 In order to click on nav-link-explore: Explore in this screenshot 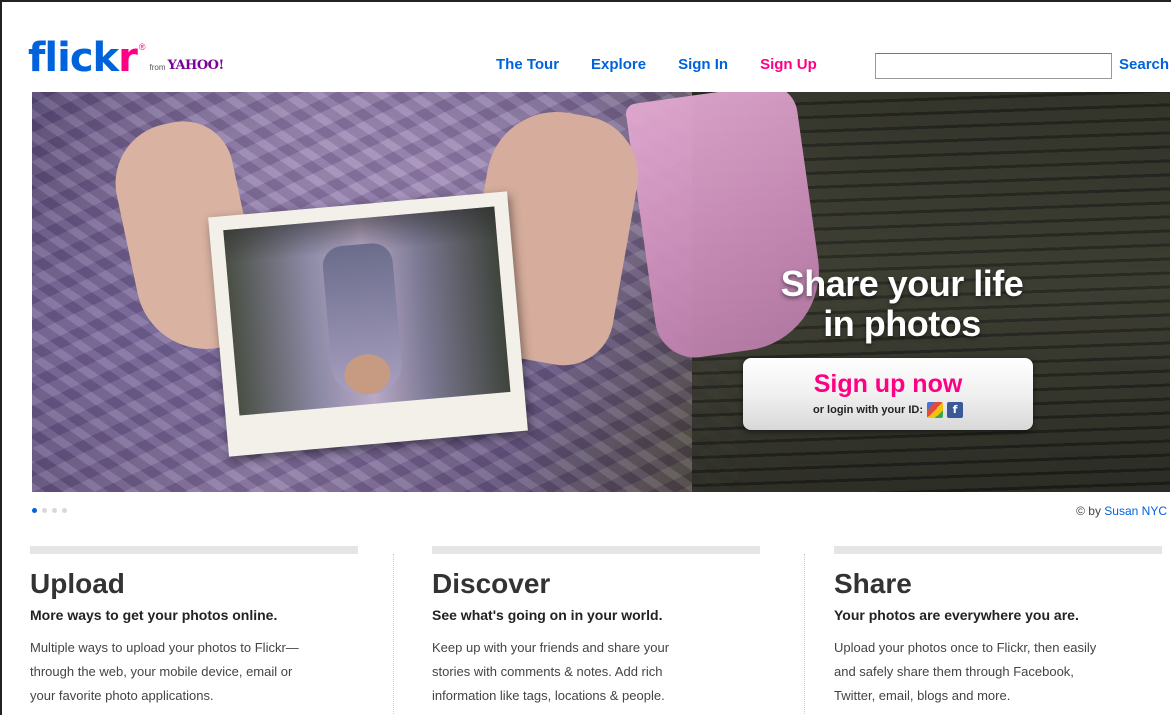, I will do `click(618, 64)`.